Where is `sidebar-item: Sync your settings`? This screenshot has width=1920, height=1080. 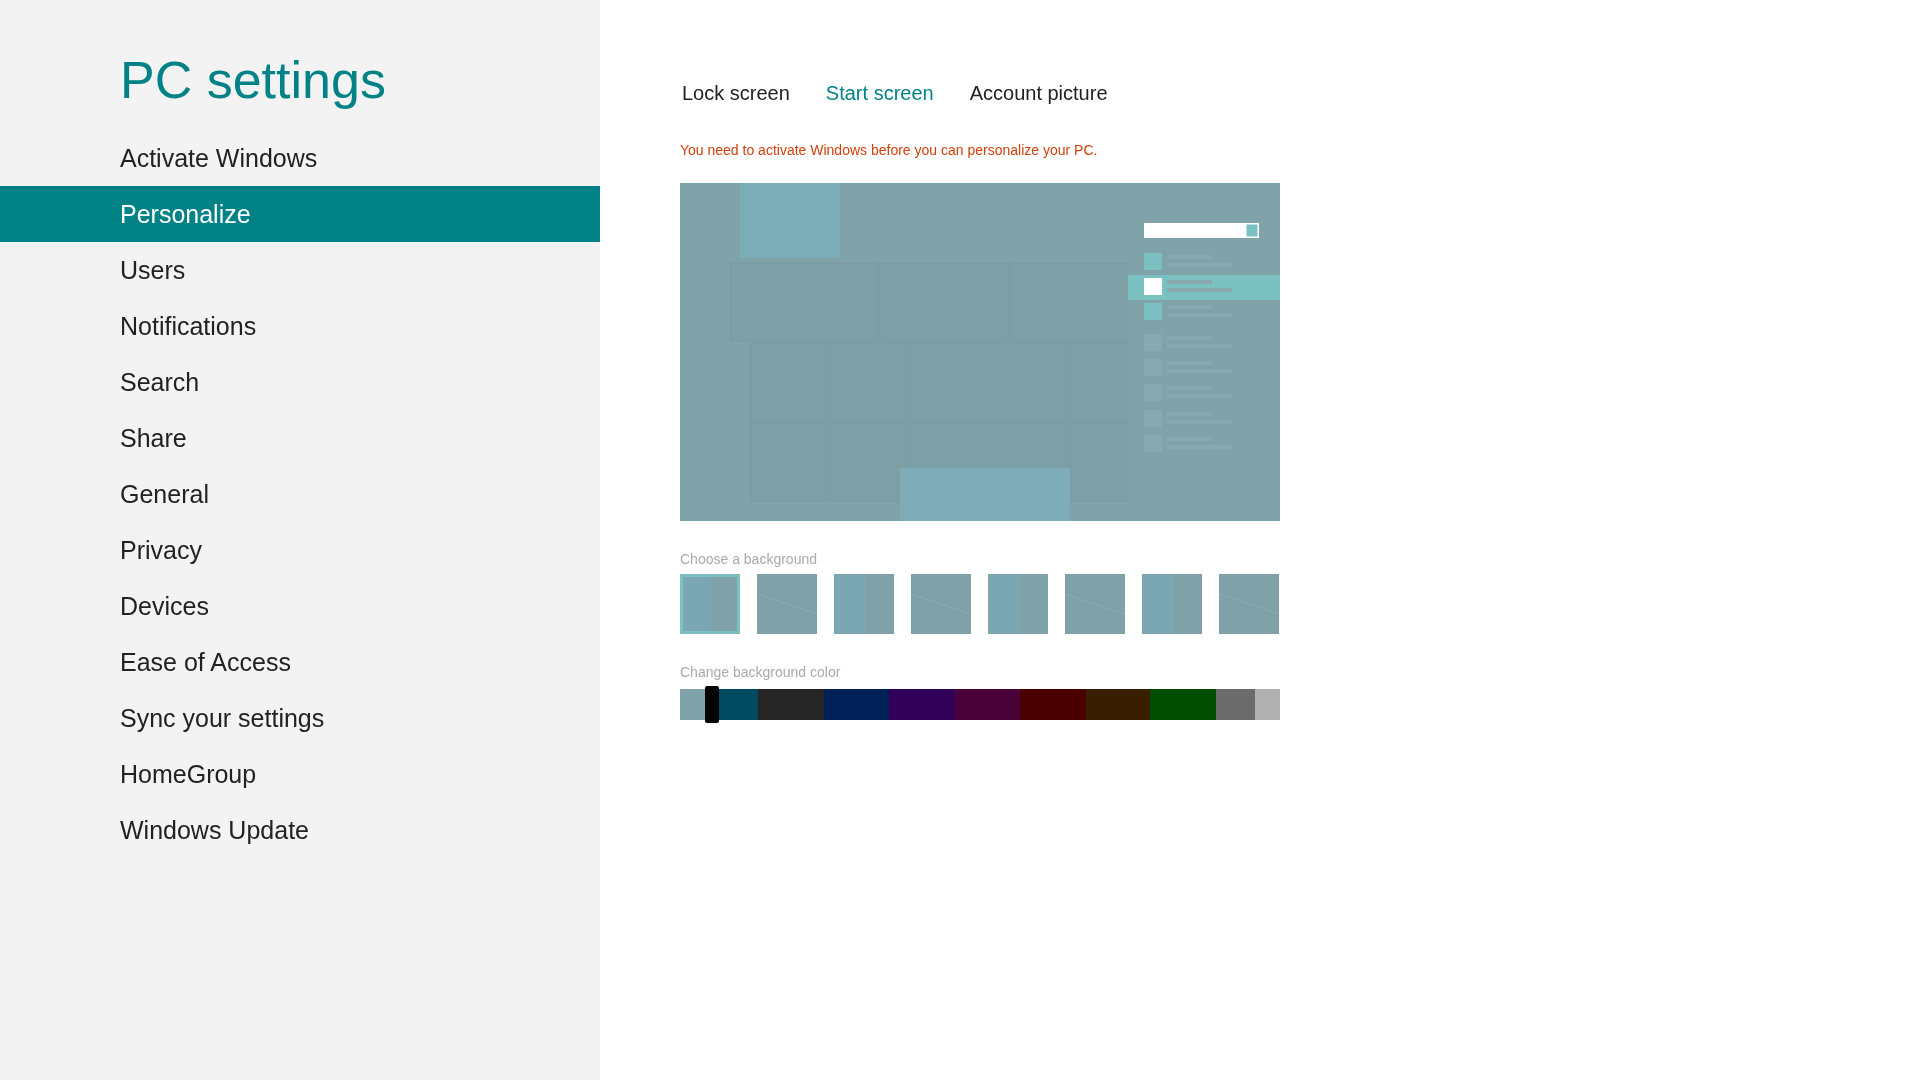
sidebar-item: Sync your settings is located at coordinates (300, 718).